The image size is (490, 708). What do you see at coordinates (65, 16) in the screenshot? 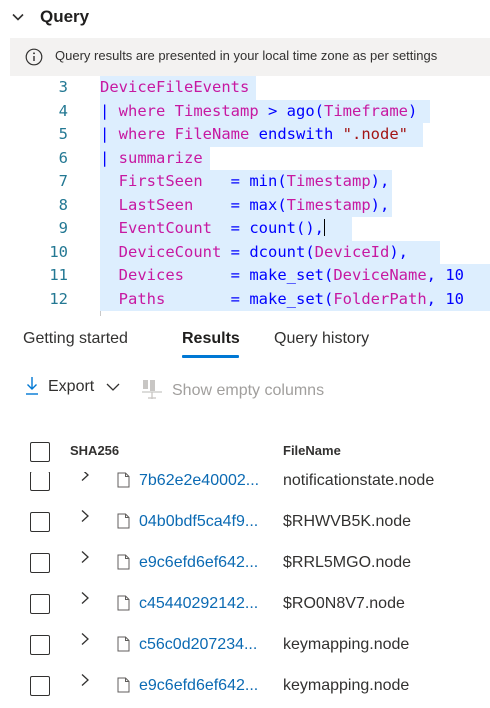
I see `query-title: Query` at bounding box center [65, 16].